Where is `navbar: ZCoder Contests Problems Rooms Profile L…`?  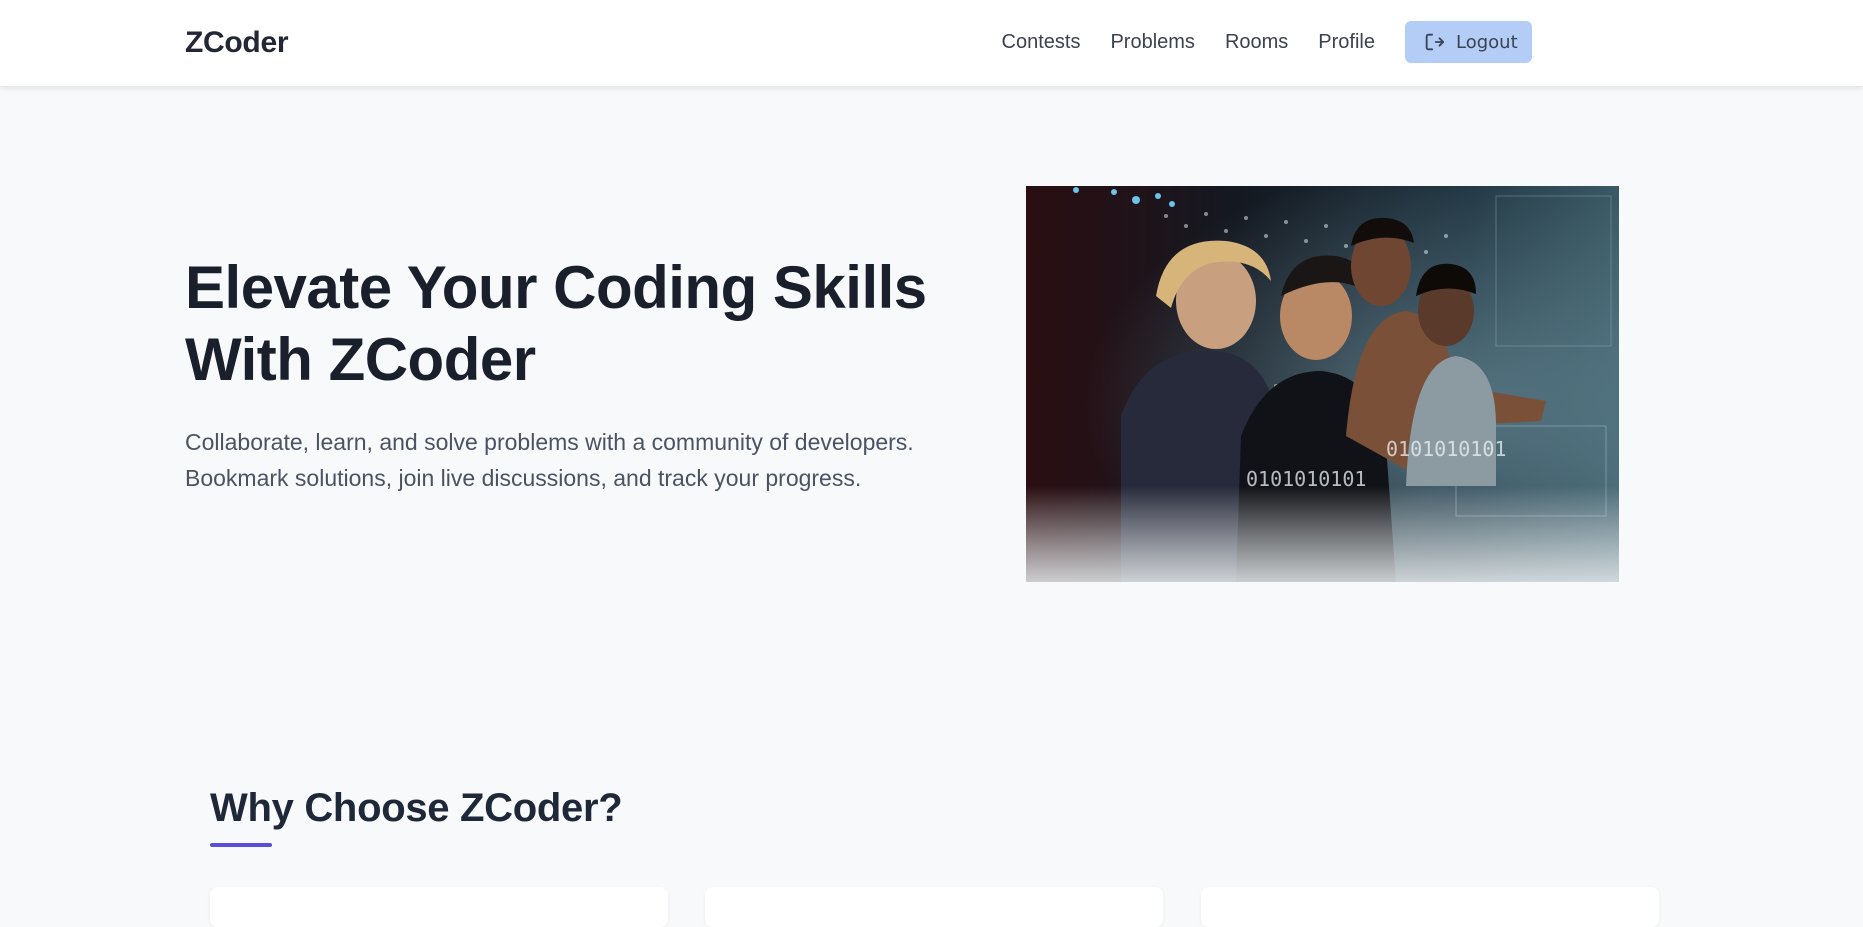 navbar: ZCoder Contests Problems Rooms Profile L… is located at coordinates (931, 43).